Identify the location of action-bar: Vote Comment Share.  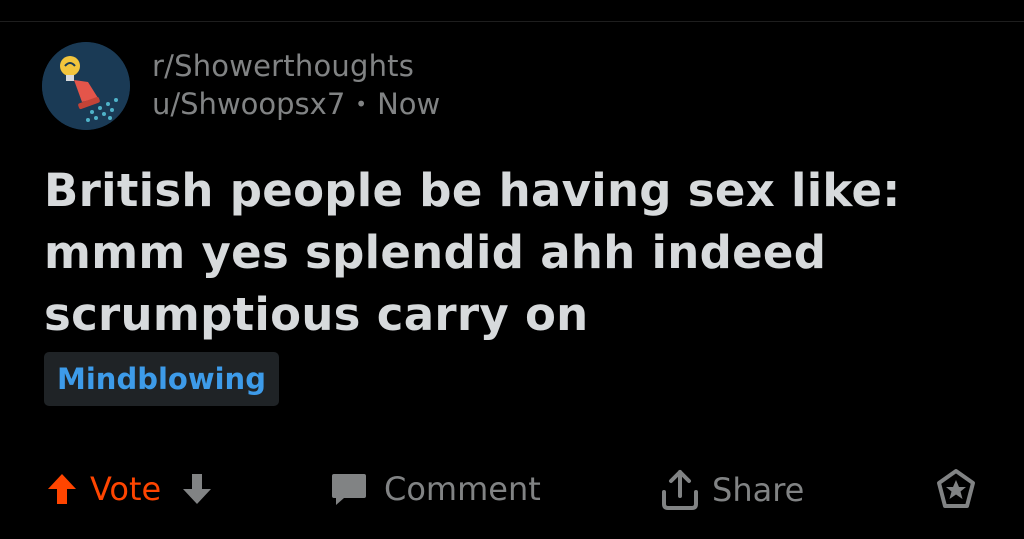
(512, 491).